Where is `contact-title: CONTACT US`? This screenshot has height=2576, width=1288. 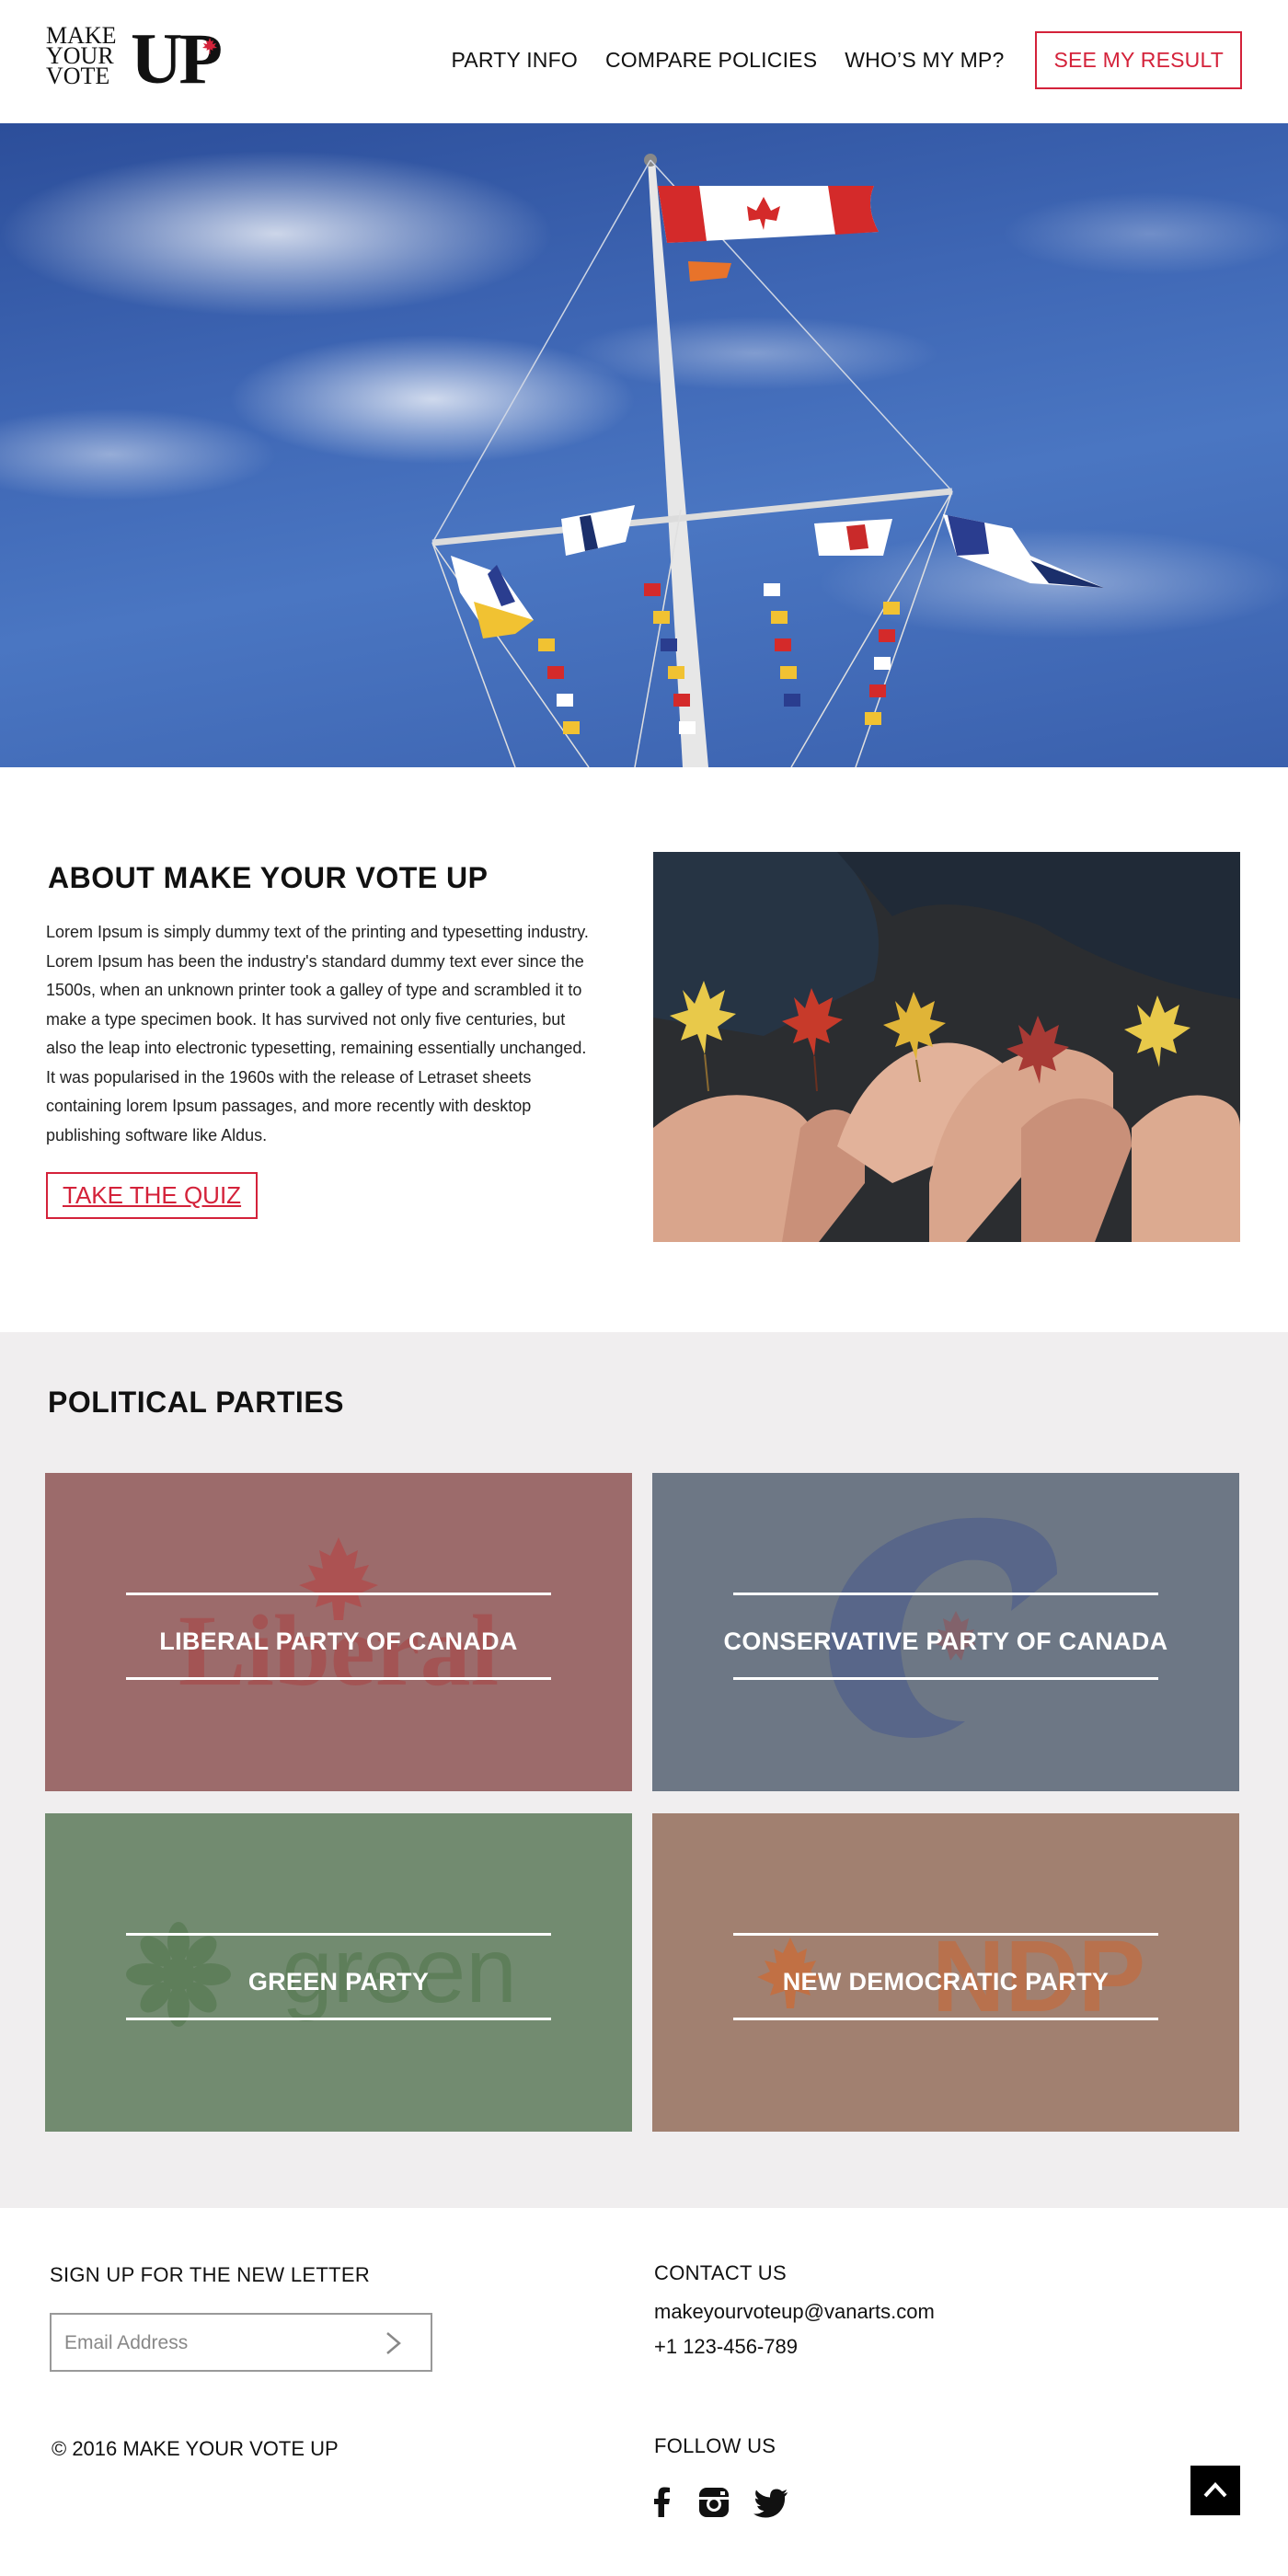 contact-title: CONTACT US is located at coordinates (720, 2272).